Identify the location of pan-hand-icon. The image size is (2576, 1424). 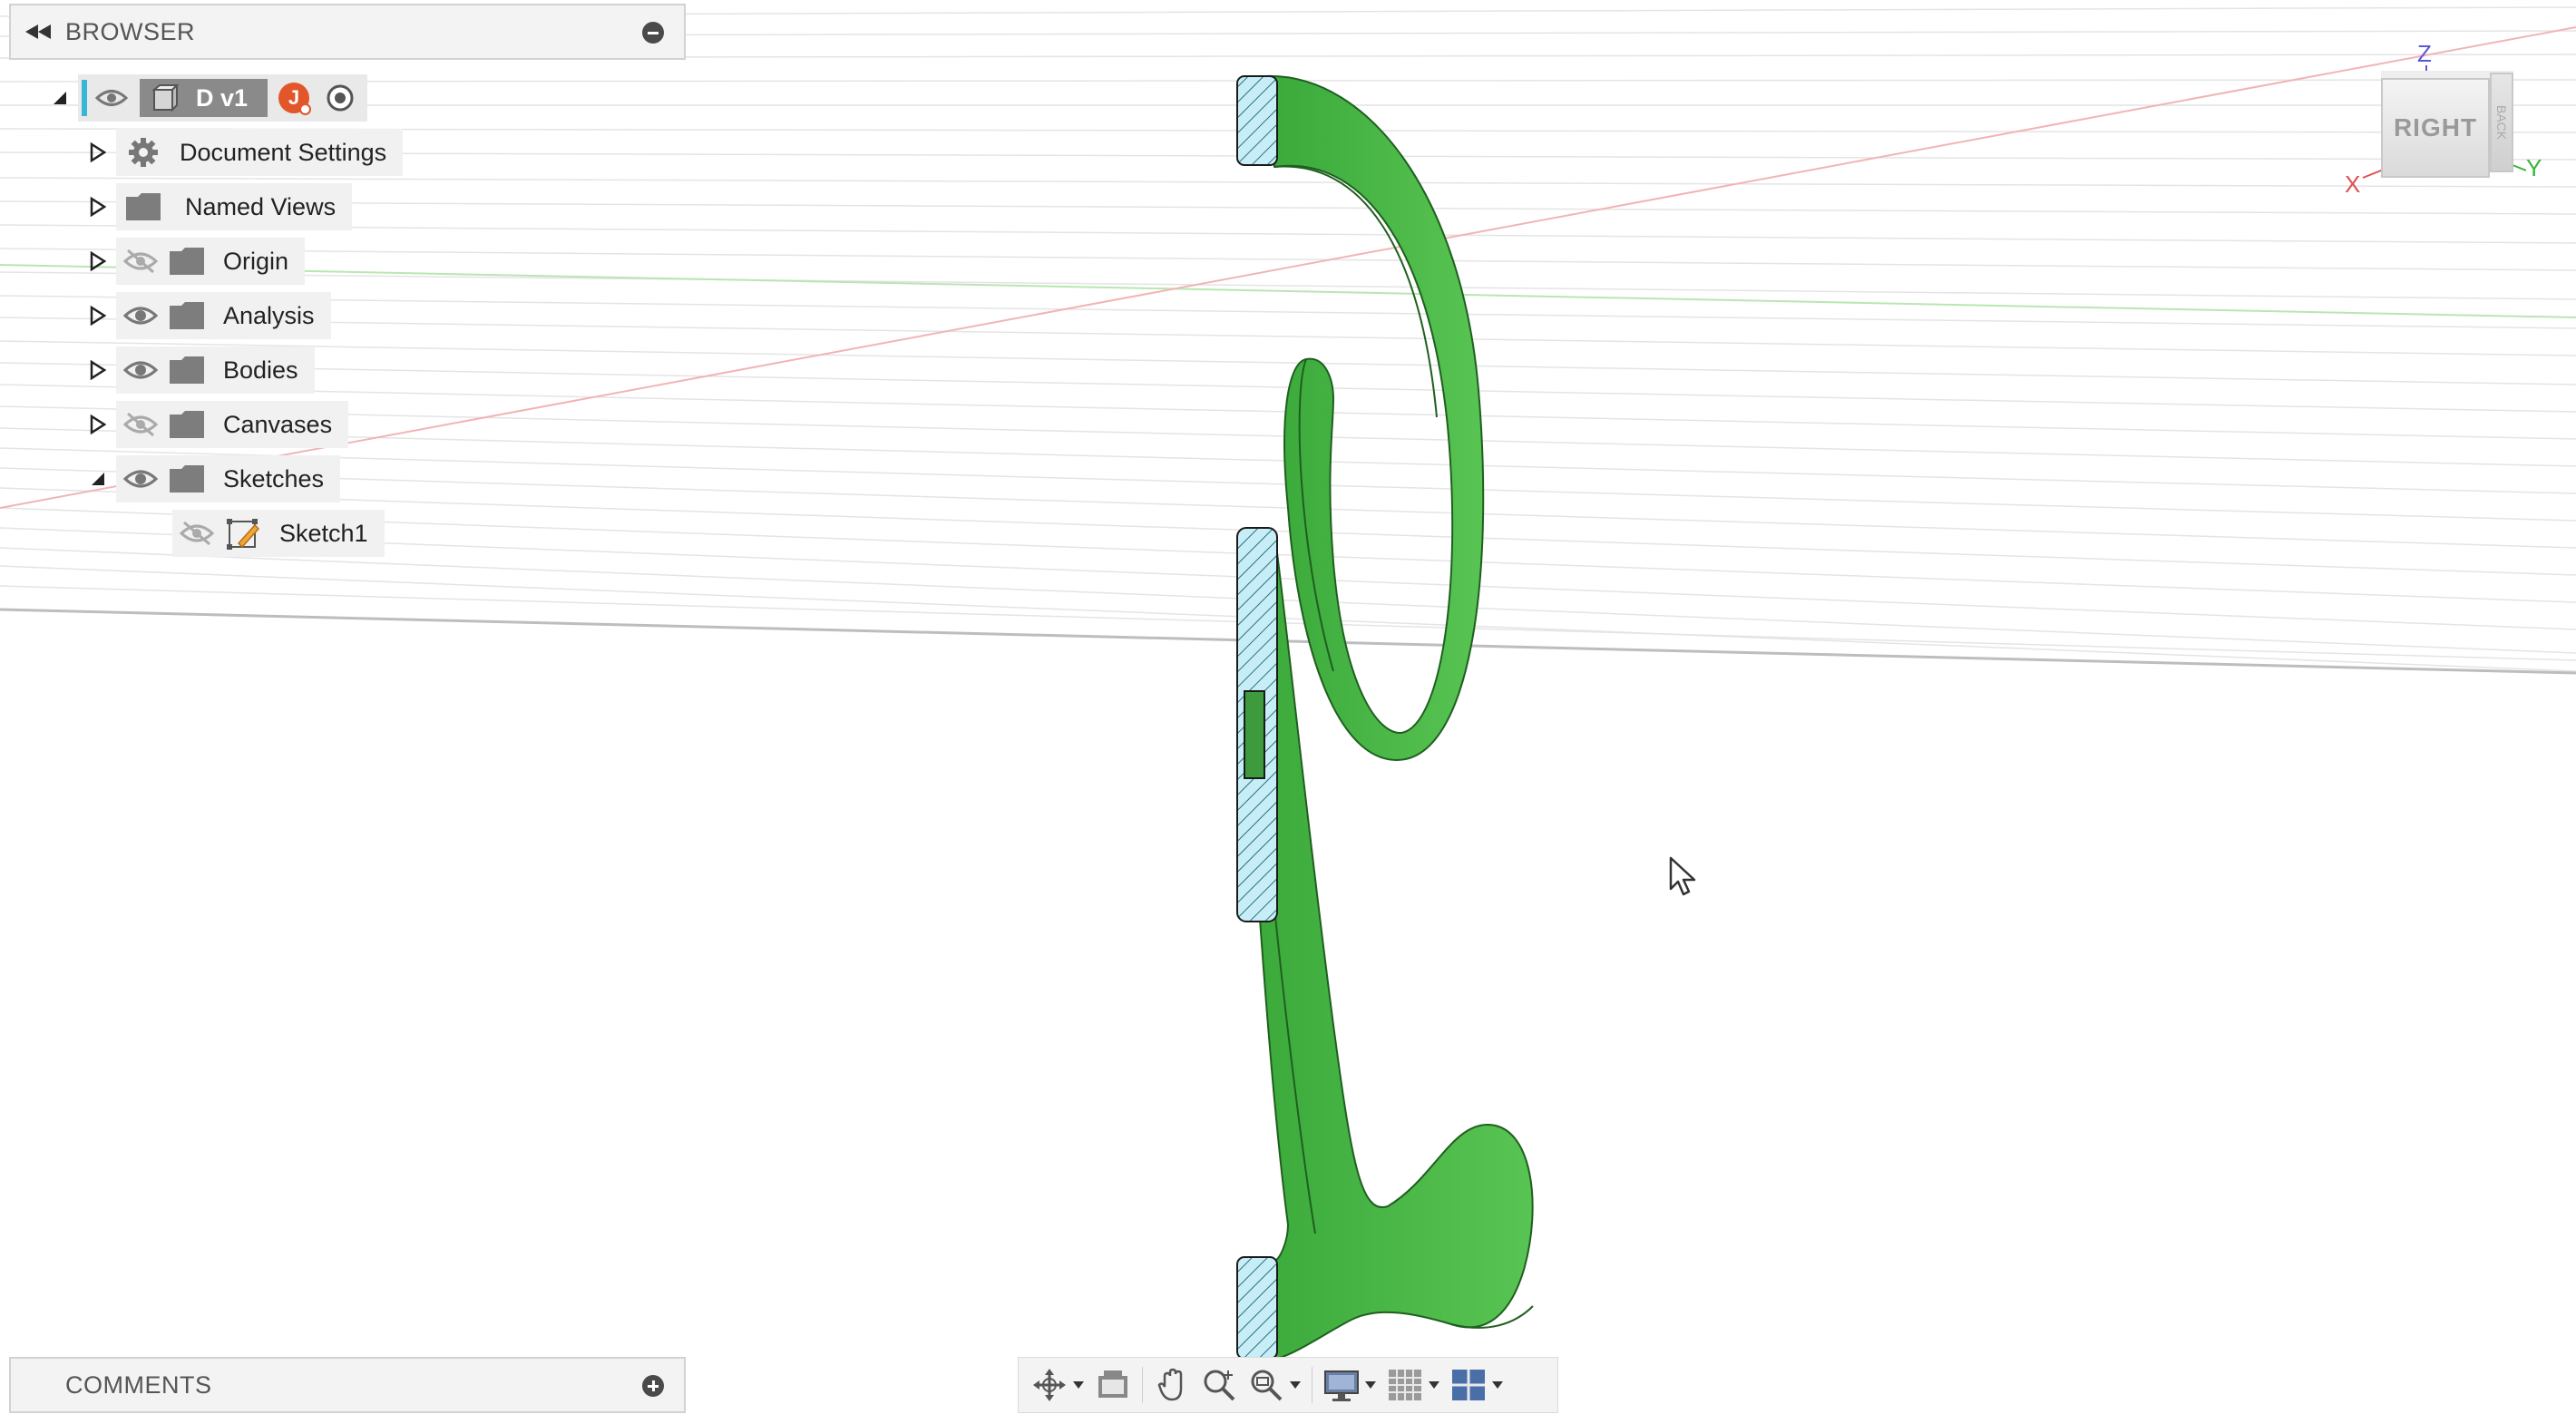
(1170, 1384).